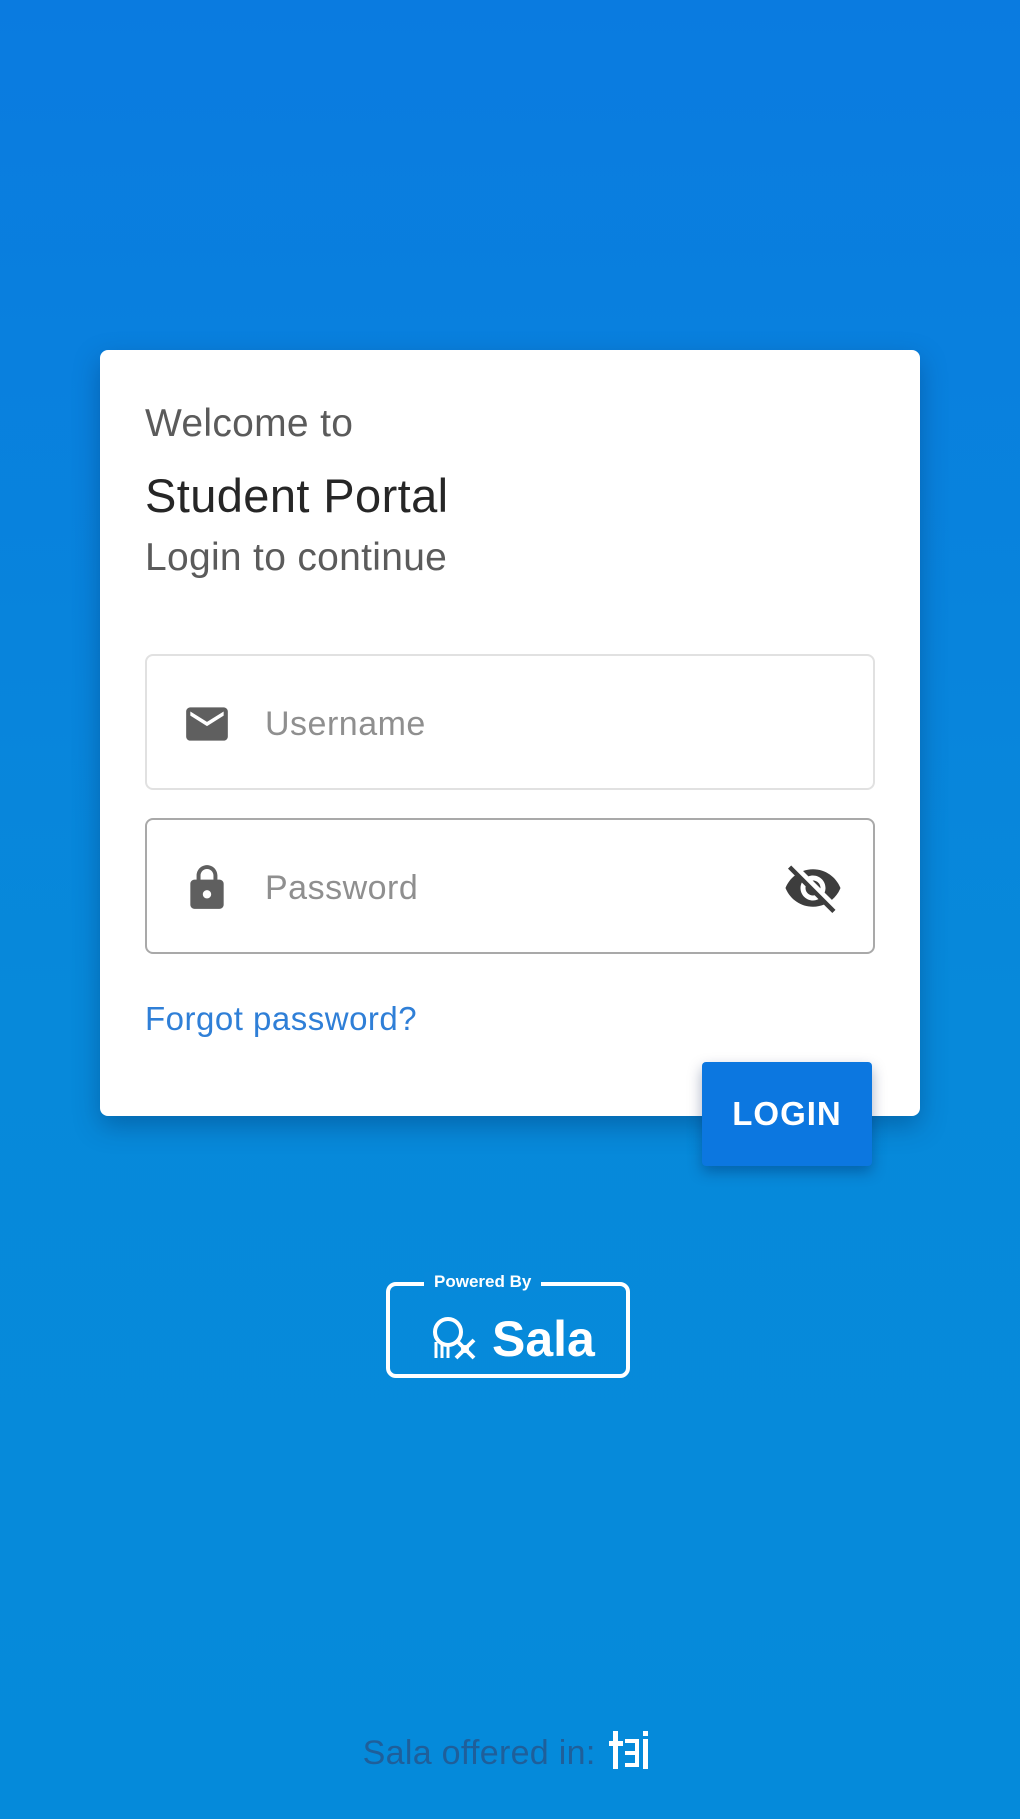 Image resolution: width=1020 pixels, height=1819 pixels. What do you see at coordinates (296, 557) in the screenshot?
I see `login-subtitle: Login to continue` at bounding box center [296, 557].